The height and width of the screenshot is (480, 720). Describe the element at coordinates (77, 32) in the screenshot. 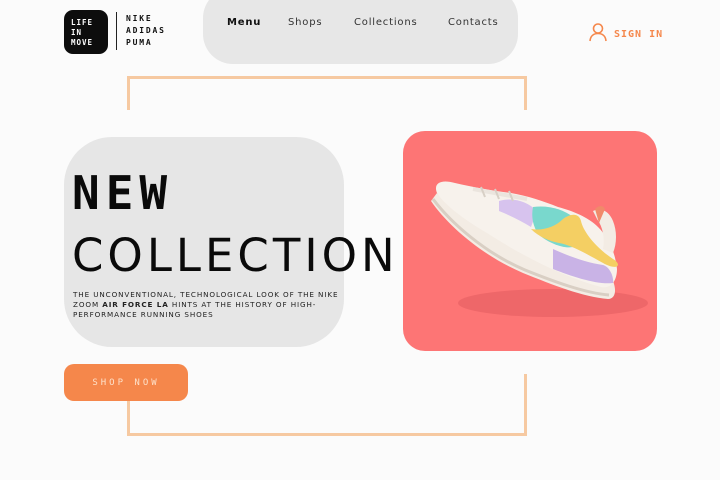

I see `logo-line: IN` at that location.